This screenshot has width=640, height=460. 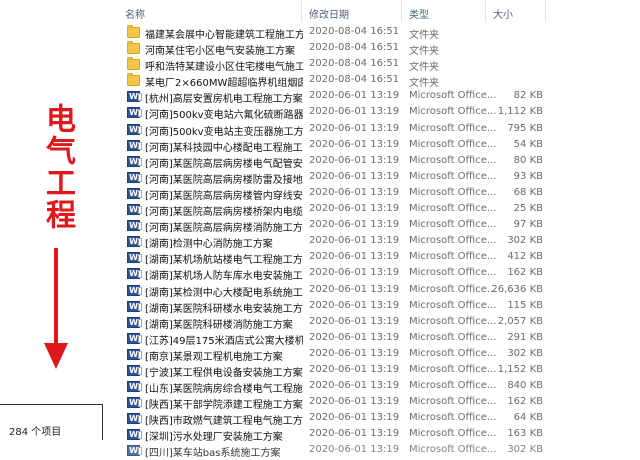 What do you see at coordinates (528, 144) in the screenshot?
I see `file-size: 54 KB` at bounding box center [528, 144].